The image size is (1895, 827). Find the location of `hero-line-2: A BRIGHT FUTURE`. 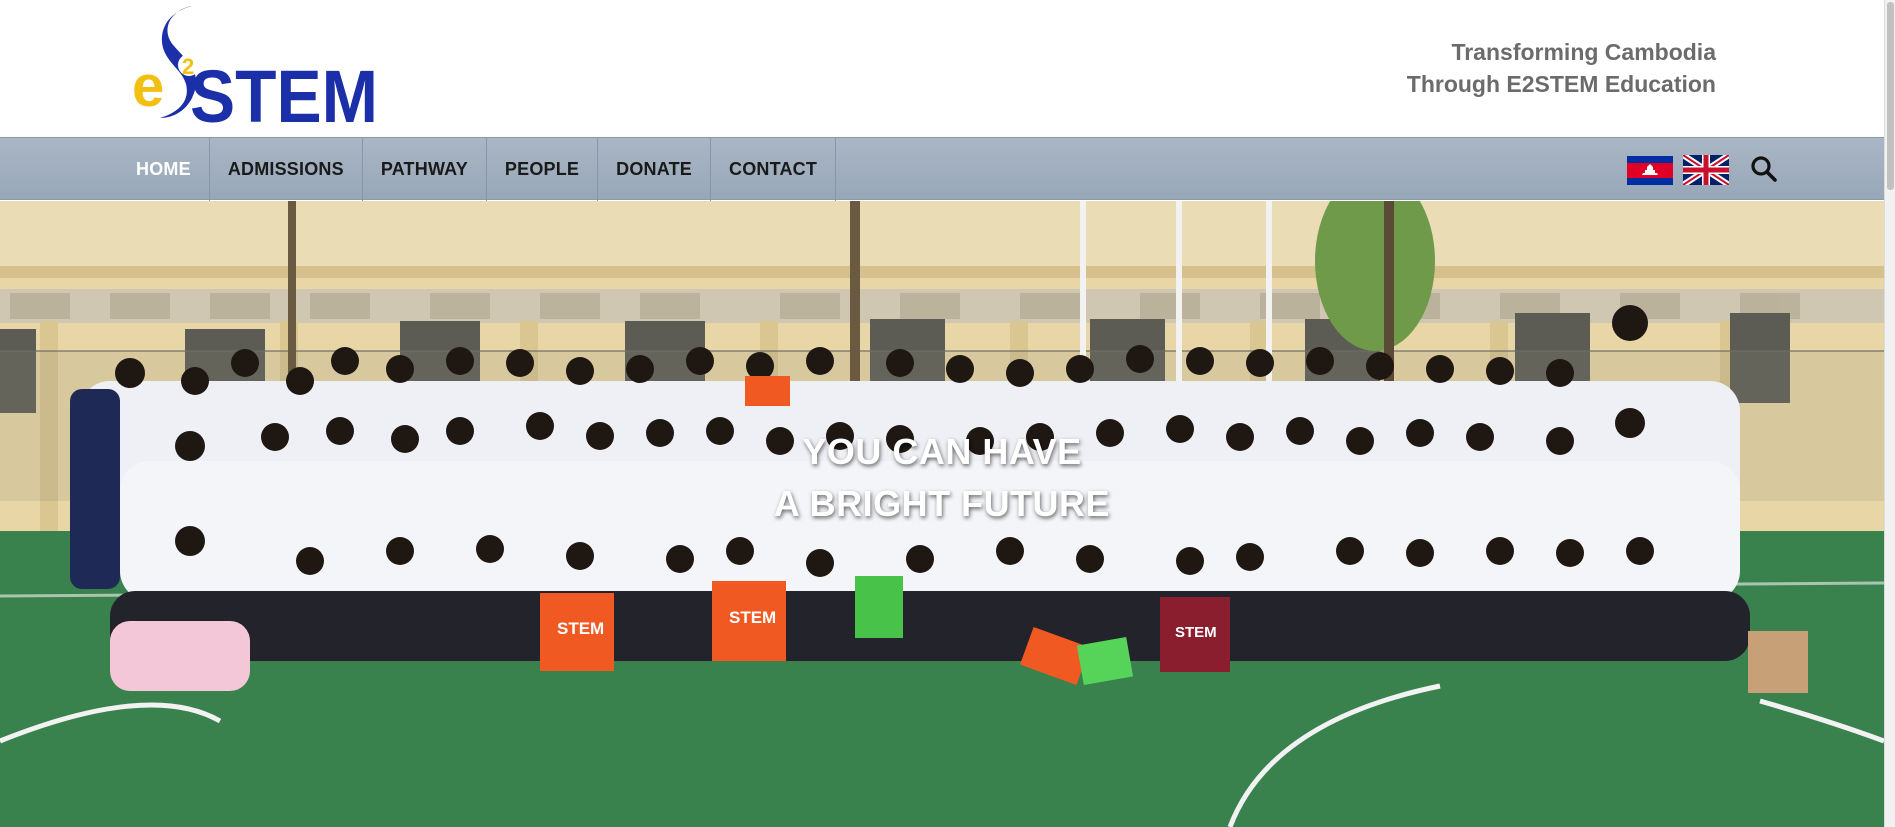

hero-line-2: A BRIGHT FUTURE is located at coordinates (942, 503).